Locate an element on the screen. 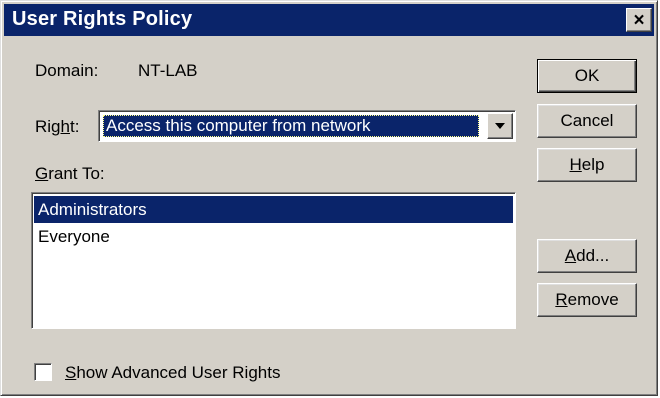  show-advanced-label: Show Advanced User Rights is located at coordinates (172, 373).